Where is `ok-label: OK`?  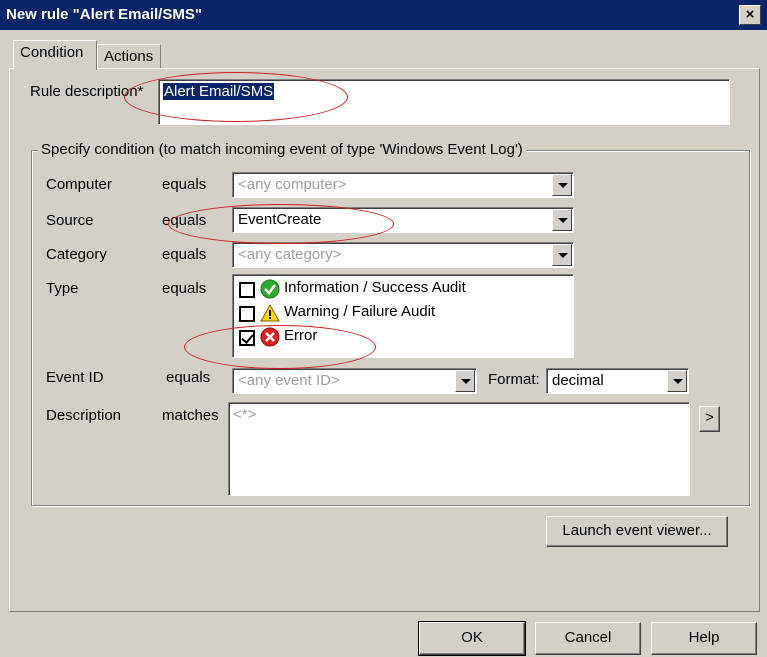
ok-label: OK is located at coordinates (472, 637).